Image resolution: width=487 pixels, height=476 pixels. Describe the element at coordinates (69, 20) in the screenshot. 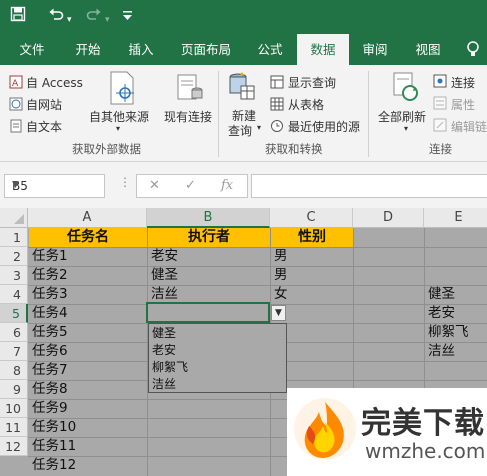

I see `undo-dropdown-icon: ▾` at that location.